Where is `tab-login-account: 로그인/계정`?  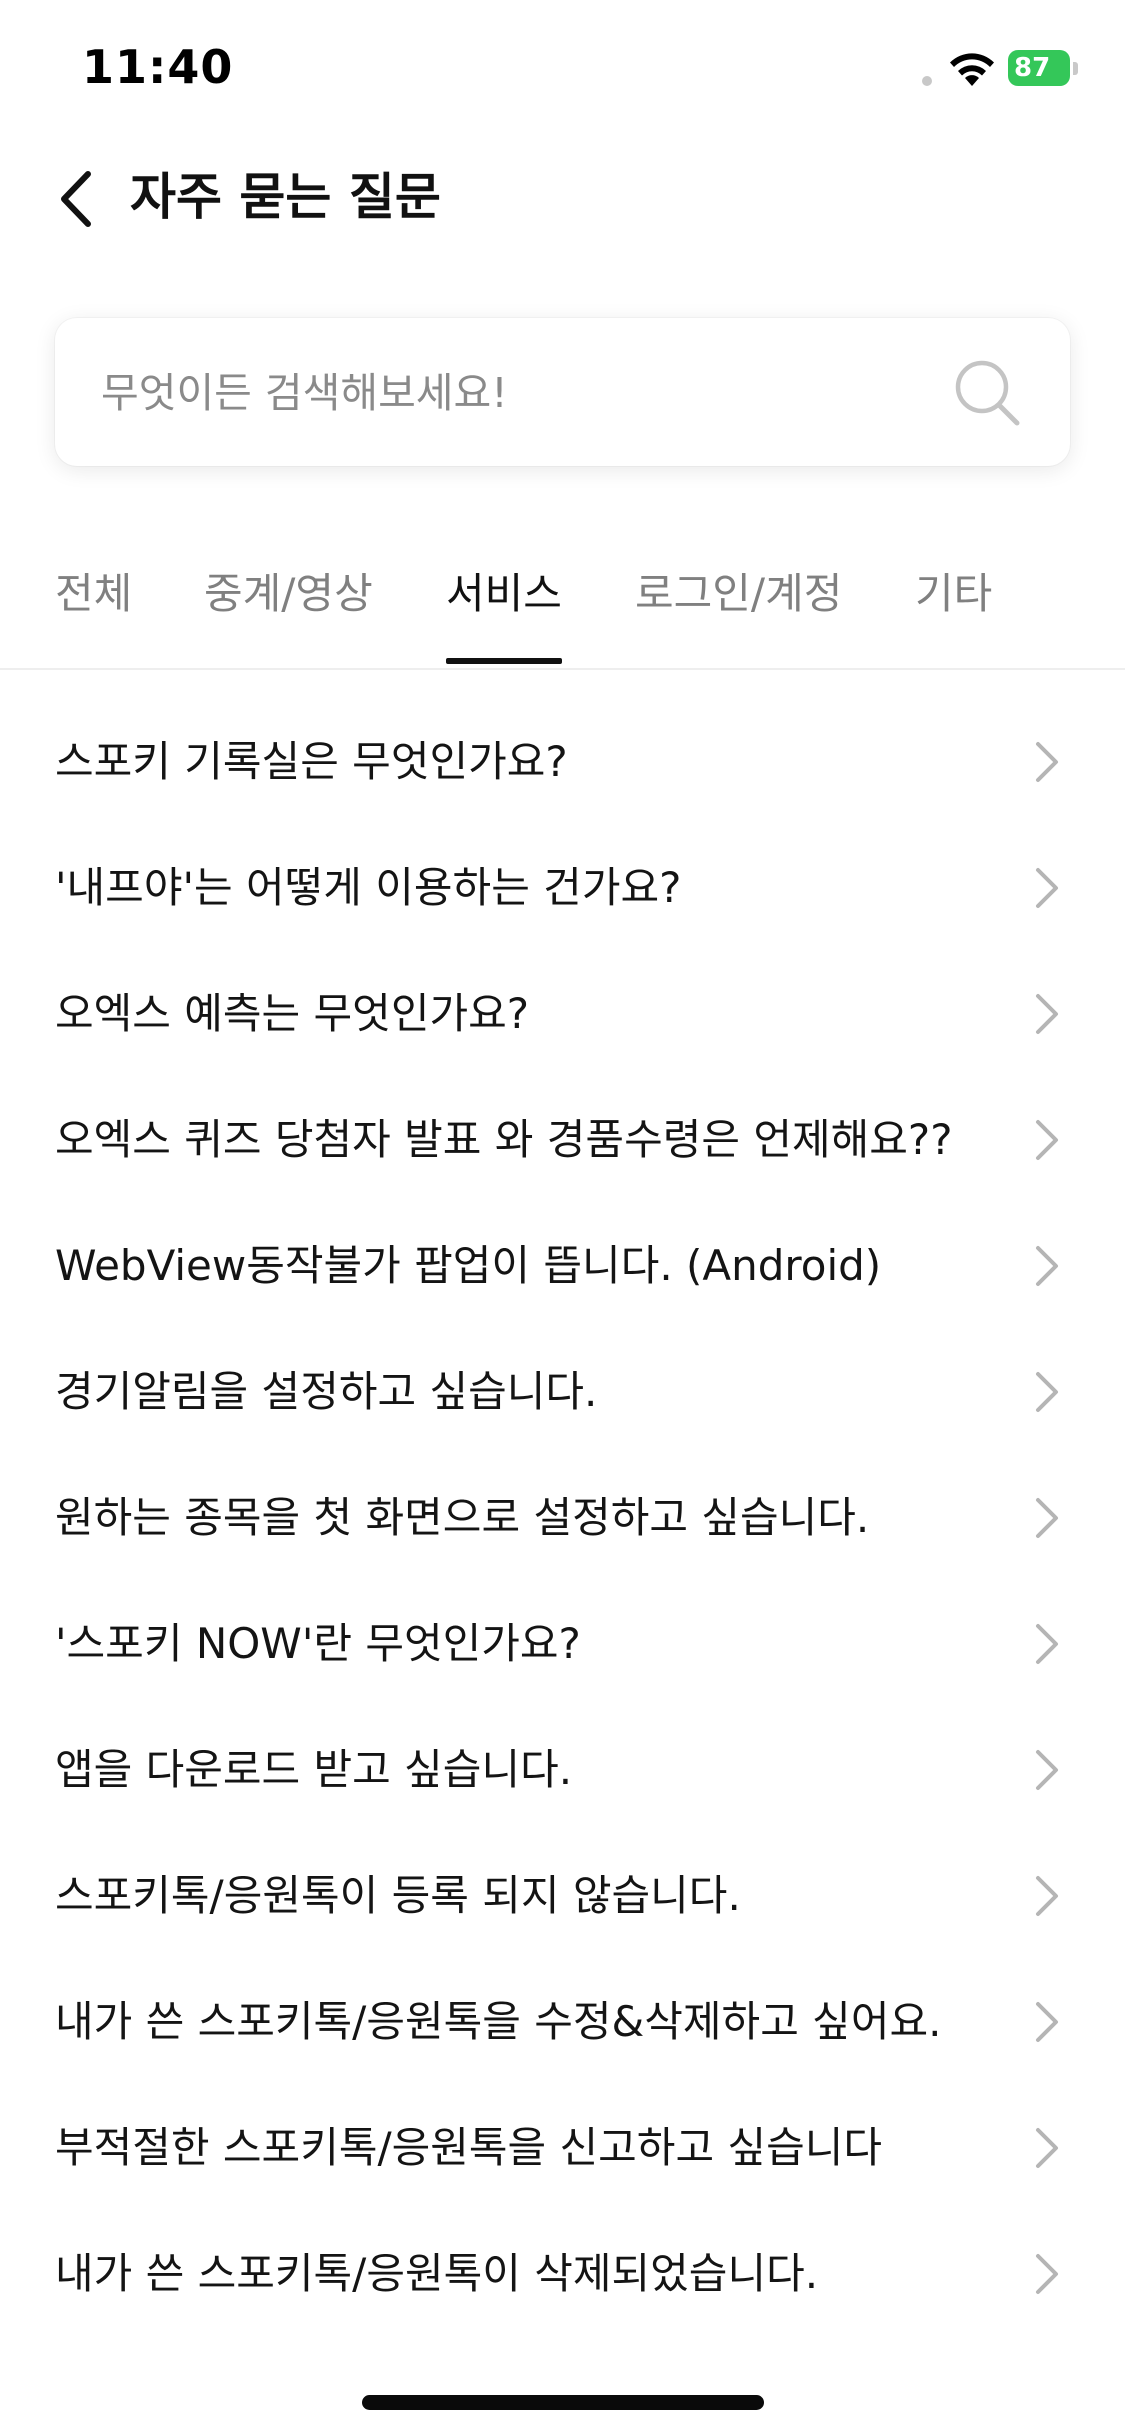 tab-login-account: 로그인/계정 is located at coordinates (738, 594).